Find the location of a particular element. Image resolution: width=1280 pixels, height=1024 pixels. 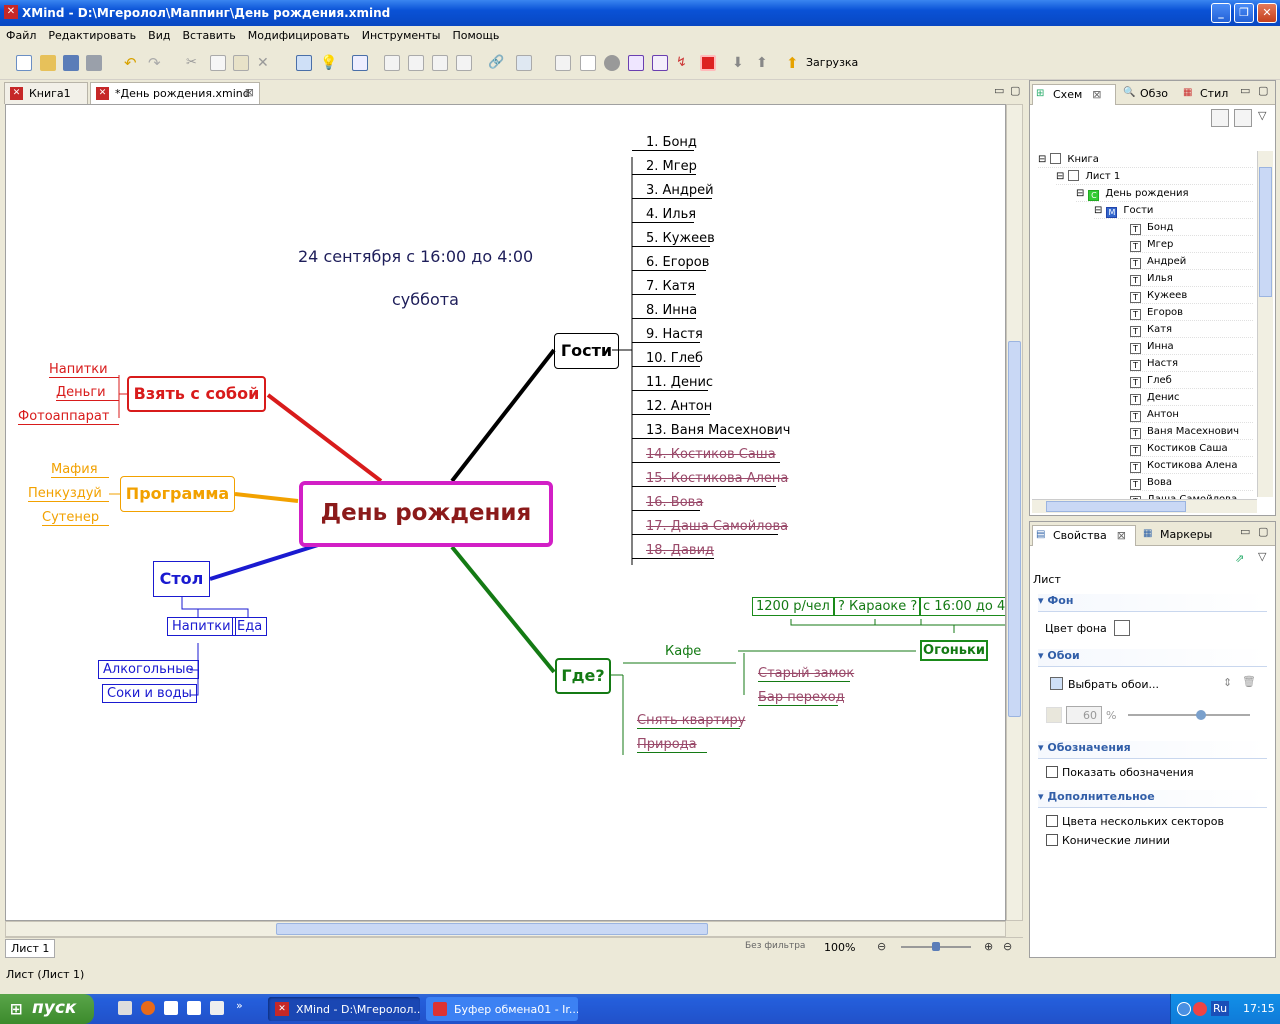

marker-icon is located at coordinates (612, 63).